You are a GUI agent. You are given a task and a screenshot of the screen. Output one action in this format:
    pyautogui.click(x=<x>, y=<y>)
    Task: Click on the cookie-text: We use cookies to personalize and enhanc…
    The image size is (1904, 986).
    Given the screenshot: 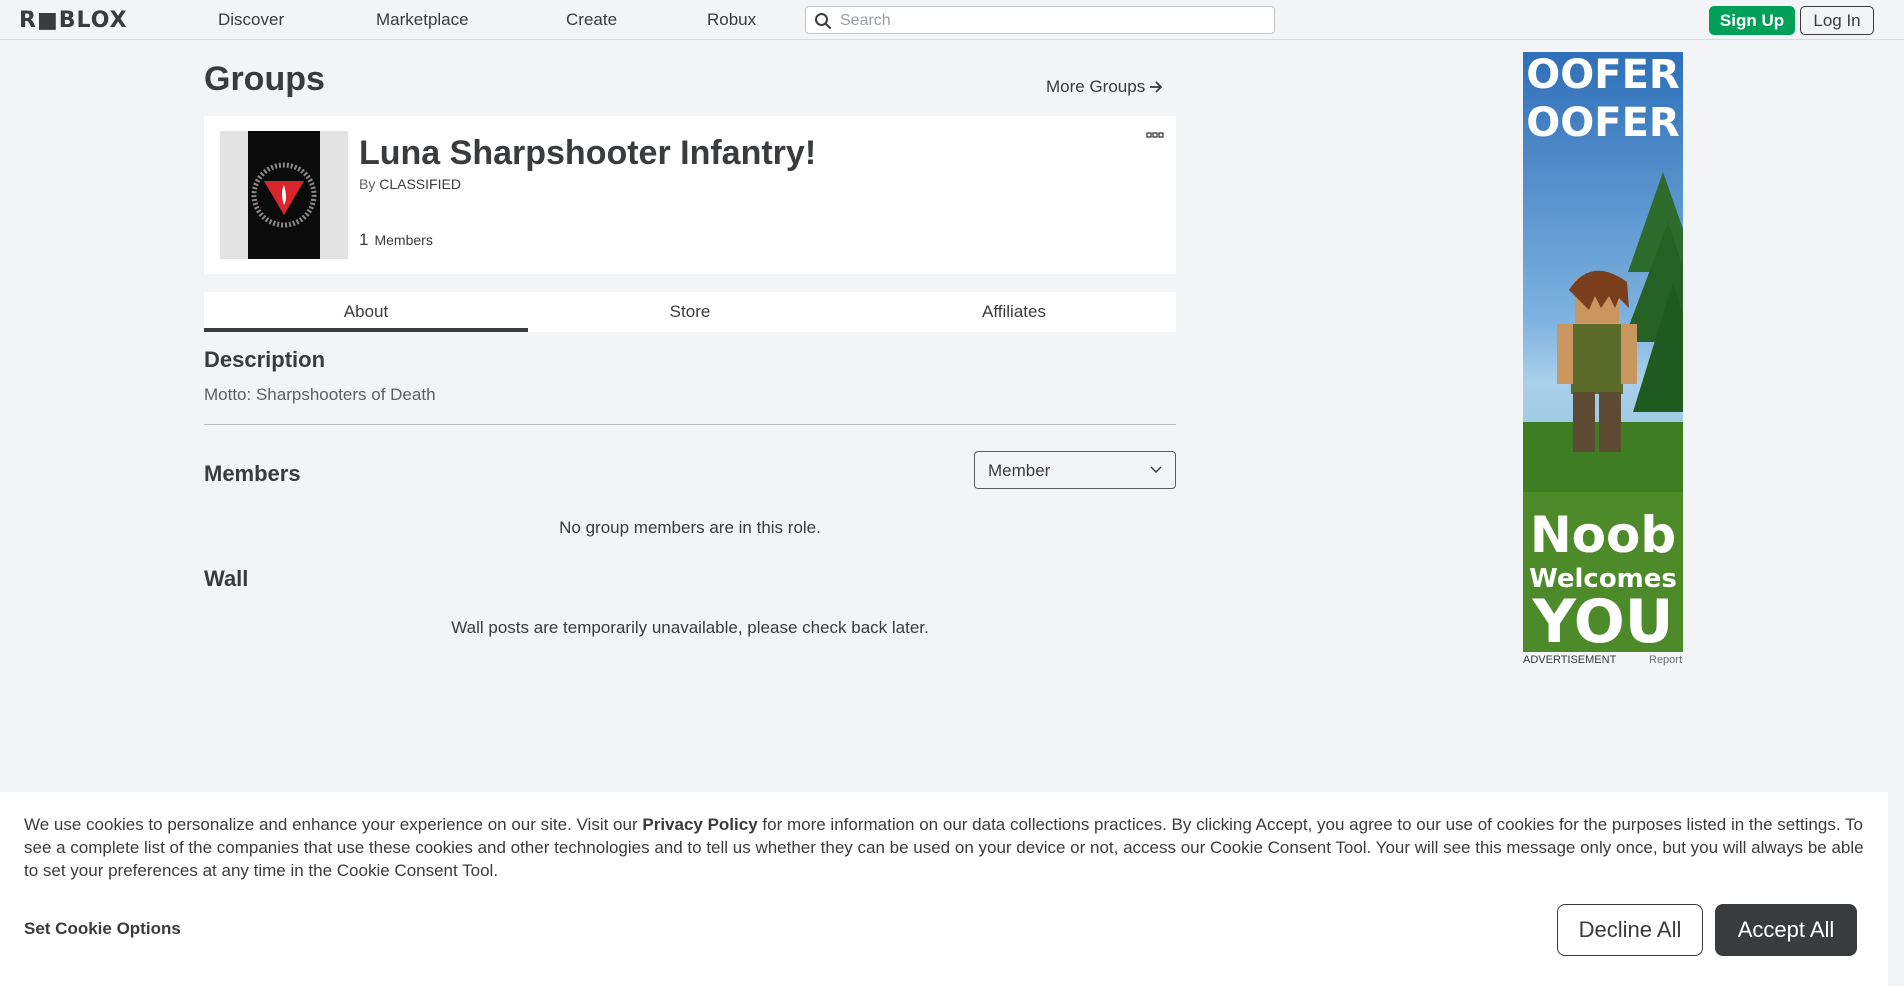 What is the action you would take?
    pyautogui.click(x=949, y=847)
    